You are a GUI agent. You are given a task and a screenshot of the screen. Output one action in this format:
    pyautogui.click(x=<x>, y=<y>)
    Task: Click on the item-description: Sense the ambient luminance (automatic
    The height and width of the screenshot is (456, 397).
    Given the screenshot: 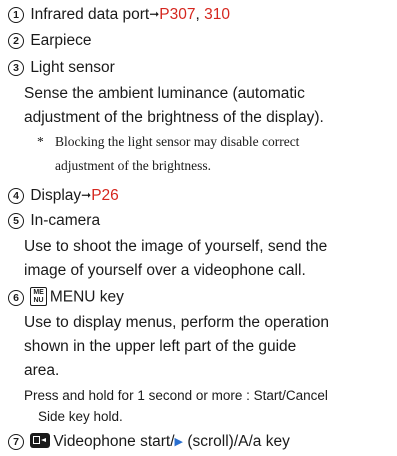 What is the action you would take?
    pyautogui.click(x=164, y=93)
    